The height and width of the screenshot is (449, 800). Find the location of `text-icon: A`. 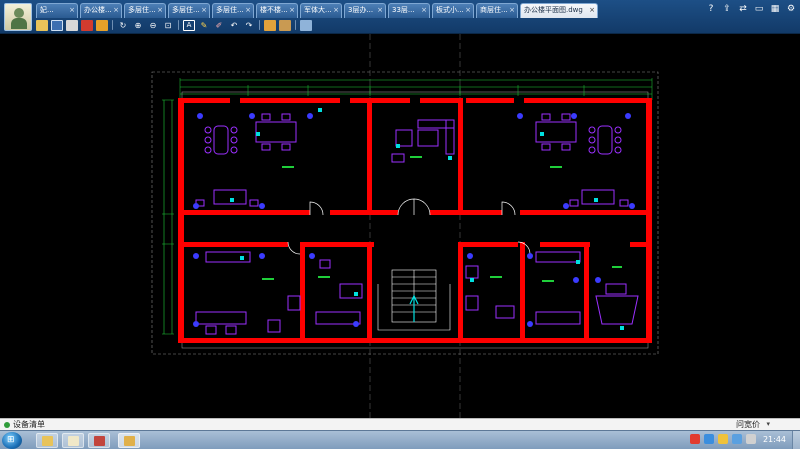

text-icon: A is located at coordinates (189, 25).